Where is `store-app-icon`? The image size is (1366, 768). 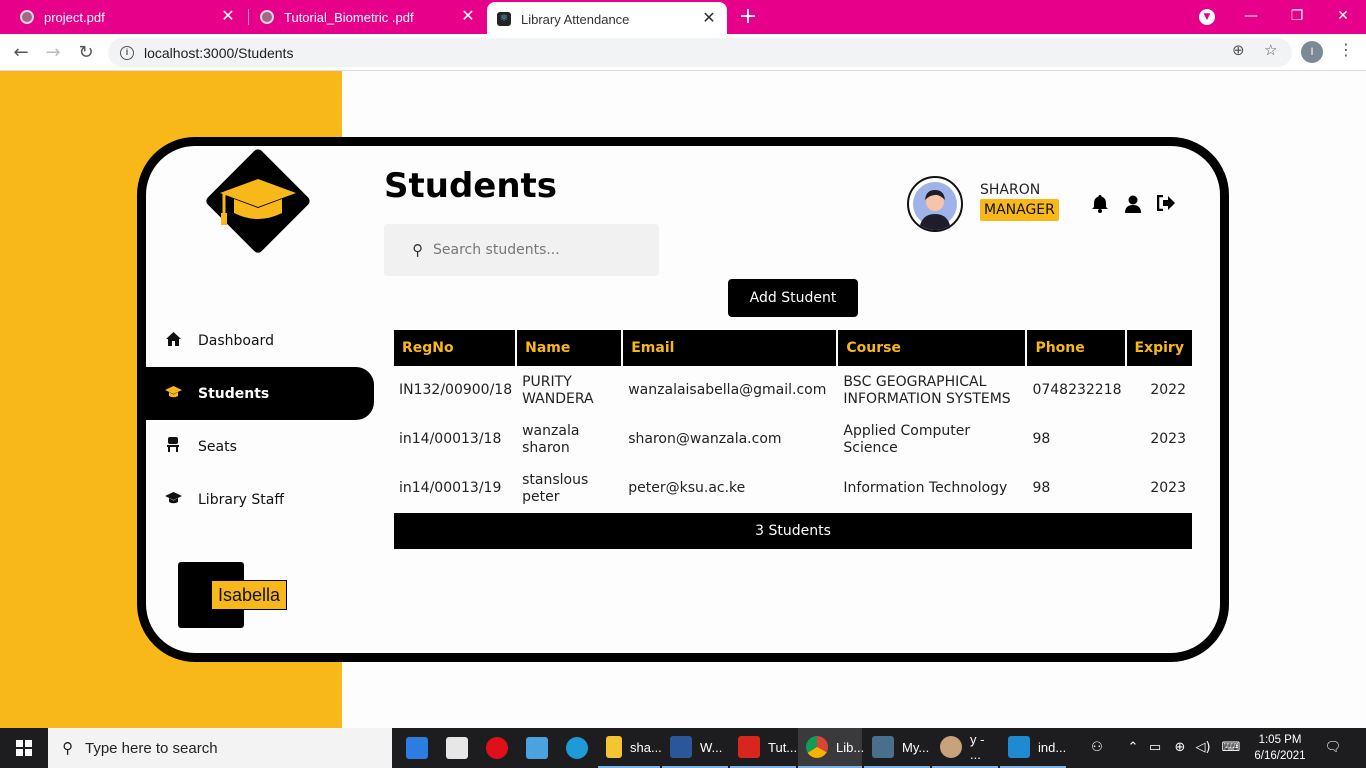
store-app-icon is located at coordinates (454, 748).